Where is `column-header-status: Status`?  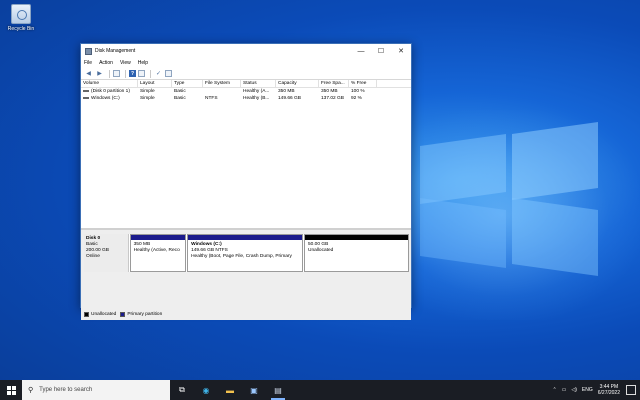
column-header-status: Status is located at coordinates (258, 83).